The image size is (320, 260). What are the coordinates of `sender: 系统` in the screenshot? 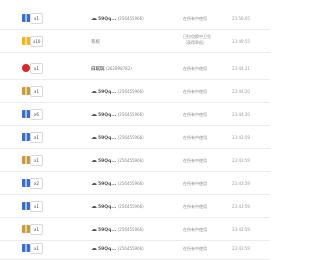 It's located at (95, 42).